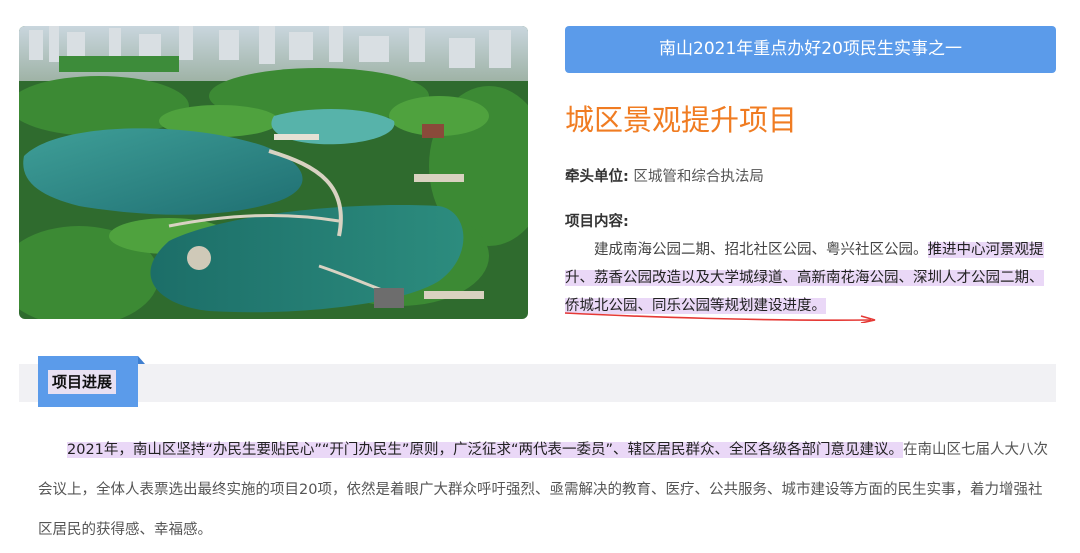  What do you see at coordinates (597, 222) in the screenshot?
I see `content-label: 项目内容:` at bounding box center [597, 222].